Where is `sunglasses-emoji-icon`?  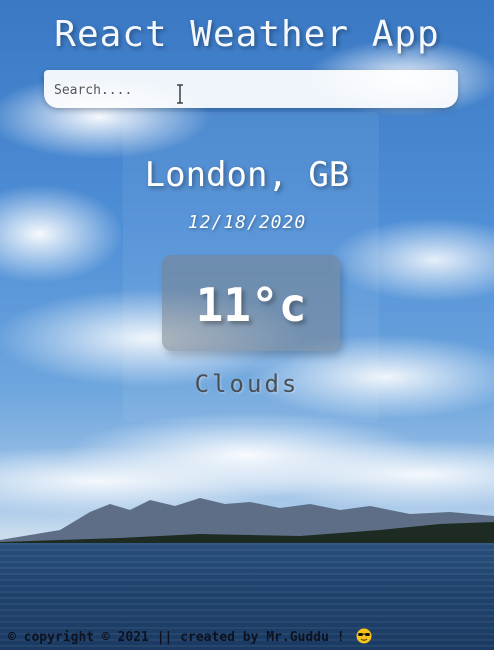
sunglasses-emoji-icon is located at coordinates (364, 636).